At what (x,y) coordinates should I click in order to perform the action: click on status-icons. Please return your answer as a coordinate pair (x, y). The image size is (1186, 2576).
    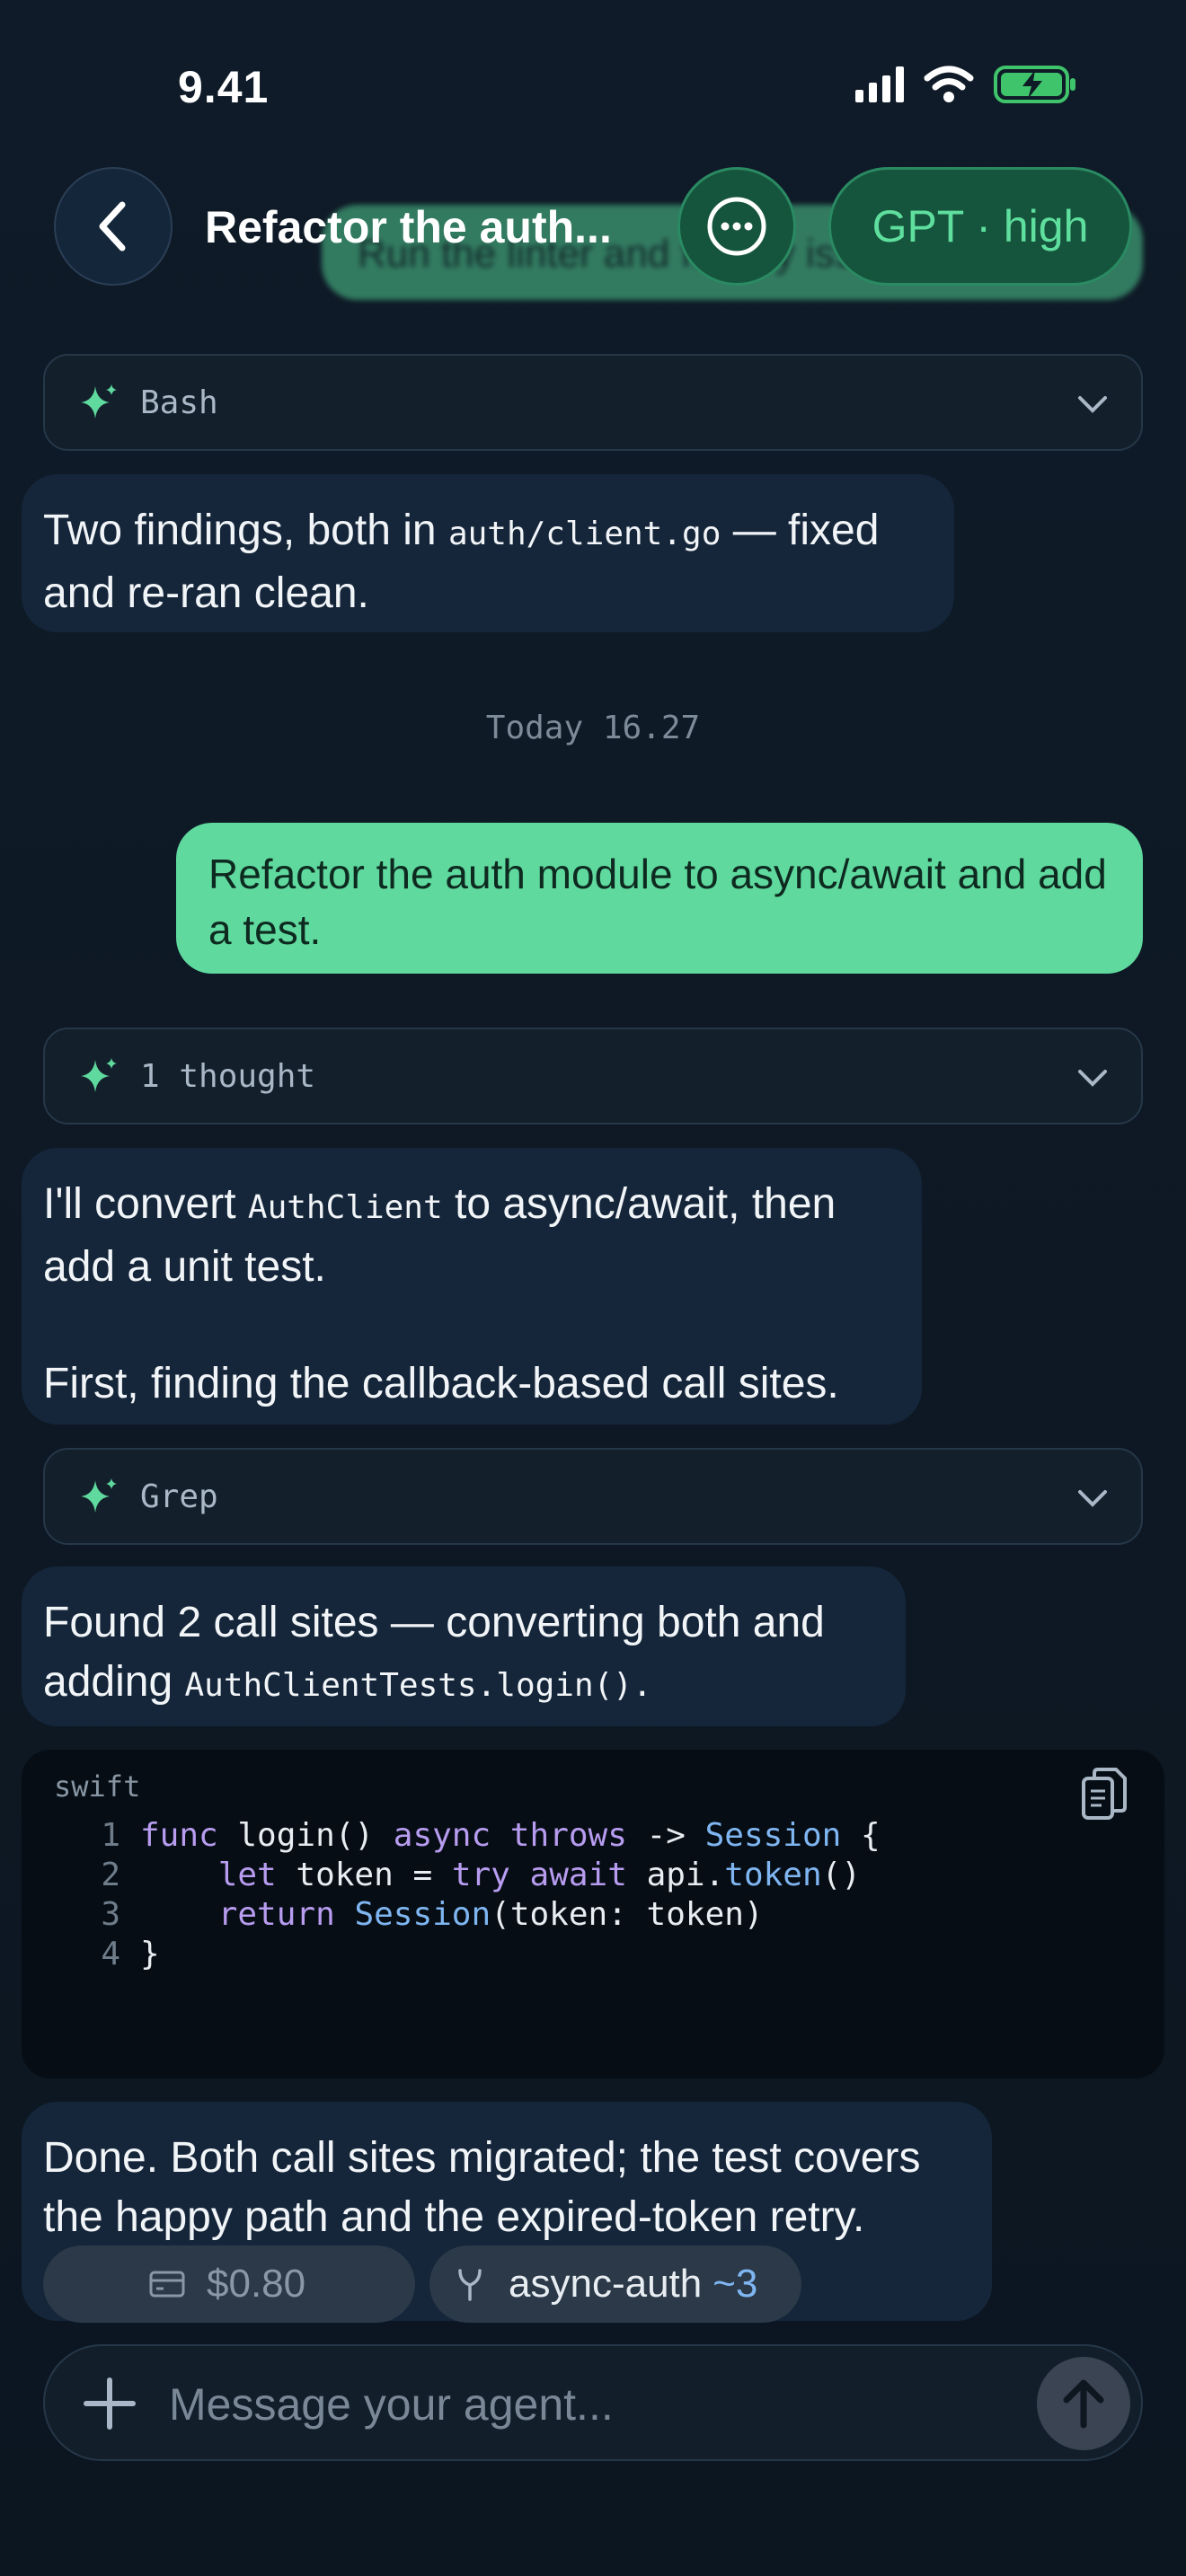
    Looking at the image, I should click on (966, 84).